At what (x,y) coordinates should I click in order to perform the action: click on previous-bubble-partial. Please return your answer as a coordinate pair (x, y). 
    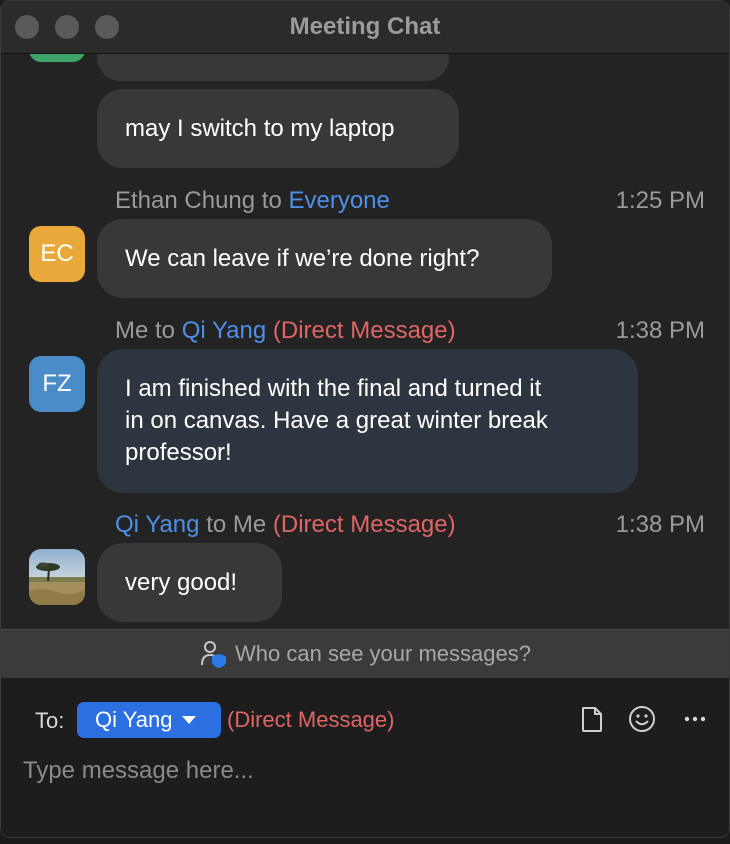
    Looking at the image, I should click on (273, 67).